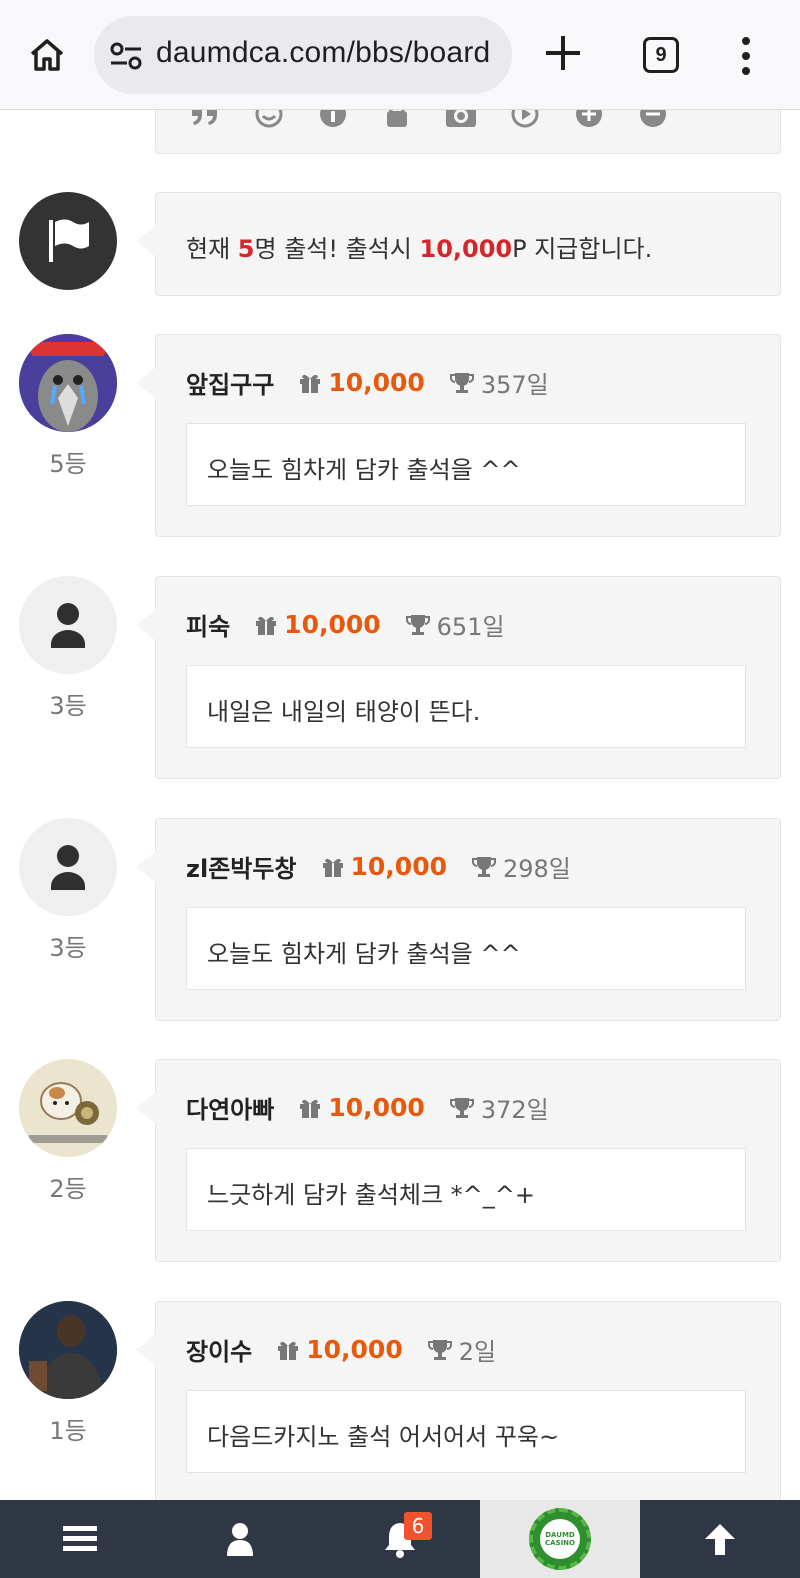  I want to click on scroll-top-button, so click(720, 1539).